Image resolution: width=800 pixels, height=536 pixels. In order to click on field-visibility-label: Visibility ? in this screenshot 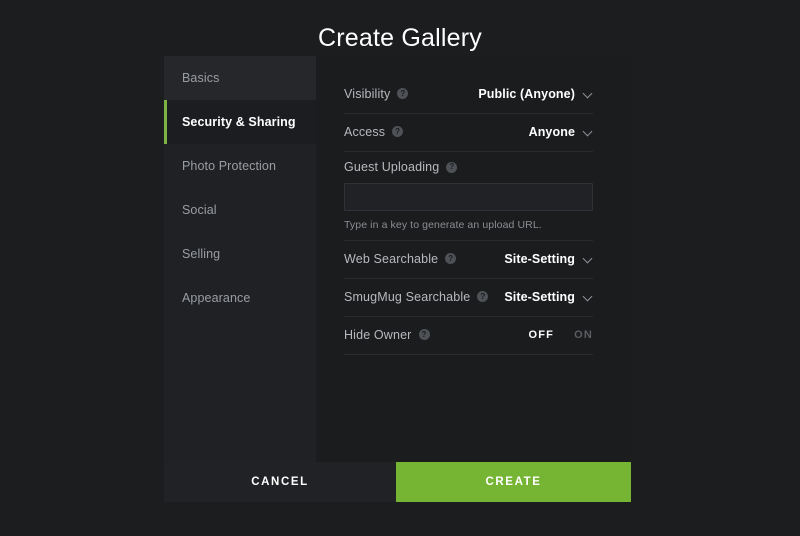, I will do `click(376, 93)`.